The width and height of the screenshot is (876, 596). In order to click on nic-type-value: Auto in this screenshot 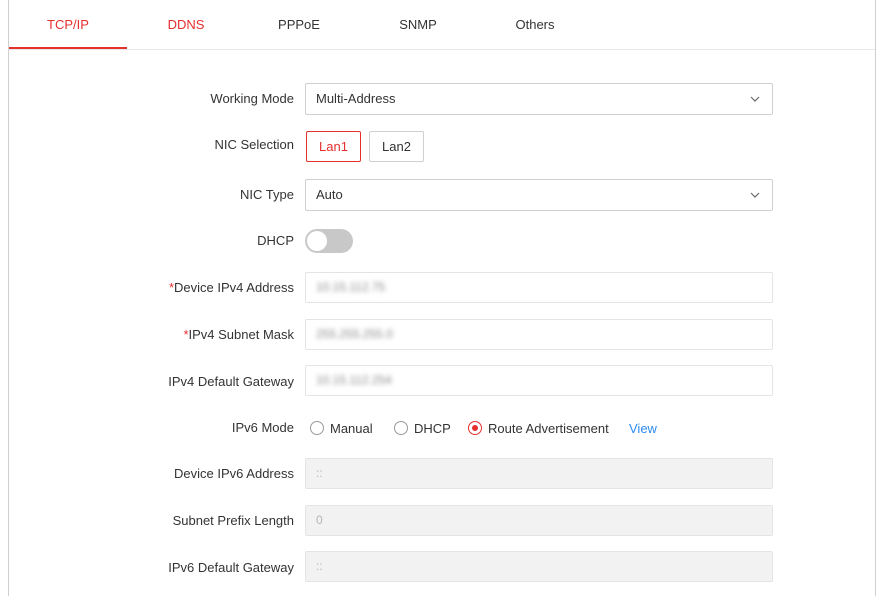, I will do `click(329, 194)`.